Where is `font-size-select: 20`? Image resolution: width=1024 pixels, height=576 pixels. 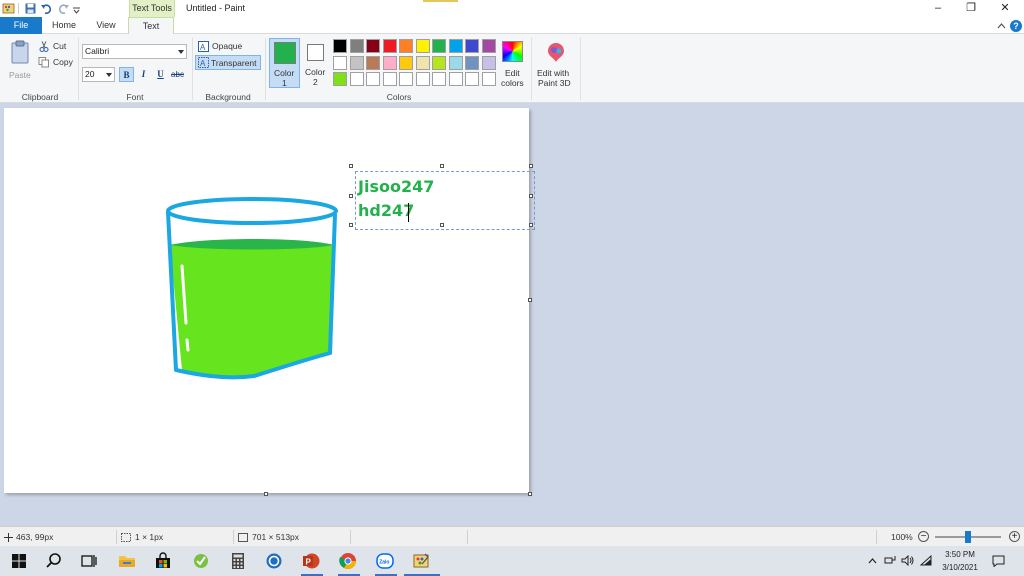 font-size-select: 20 is located at coordinates (98, 74).